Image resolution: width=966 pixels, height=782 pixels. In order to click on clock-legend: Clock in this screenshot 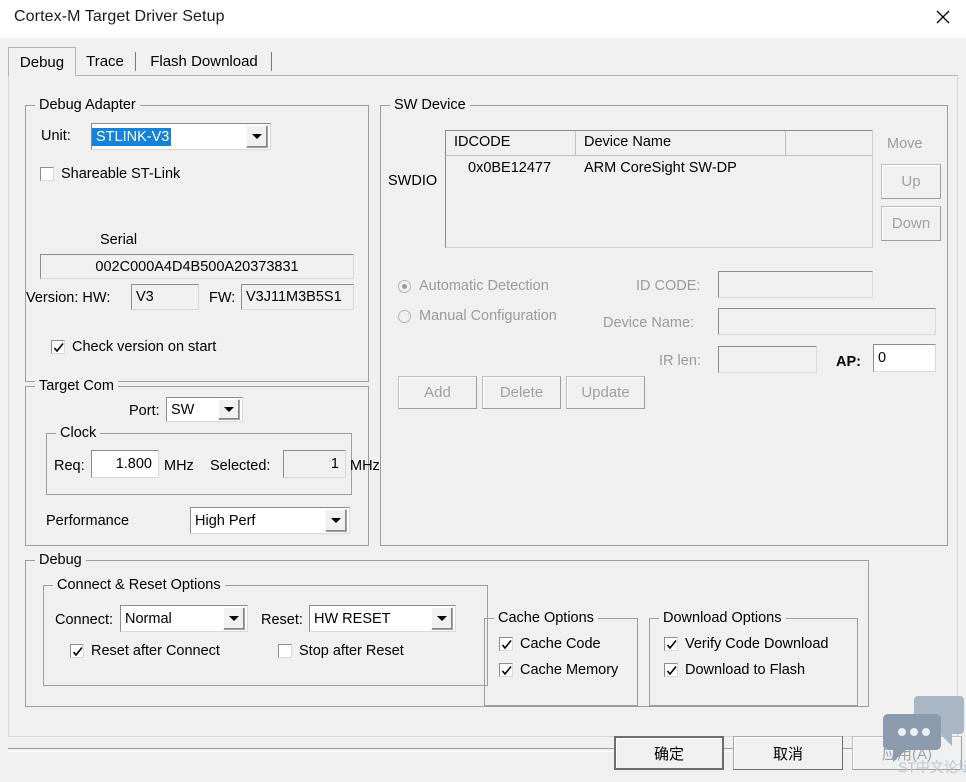, I will do `click(78, 433)`.